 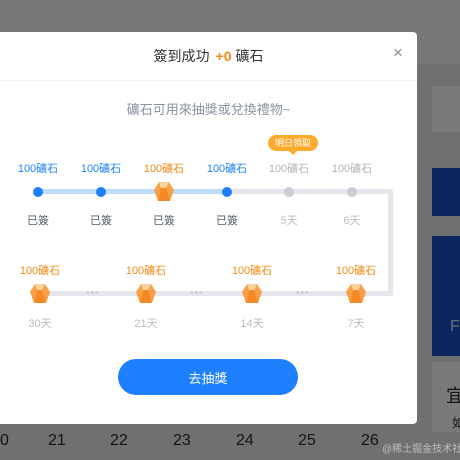 What do you see at coordinates (146, 324) in the screenshot?
I see `milestone-label: 21天` at bounding box center [146, 324].